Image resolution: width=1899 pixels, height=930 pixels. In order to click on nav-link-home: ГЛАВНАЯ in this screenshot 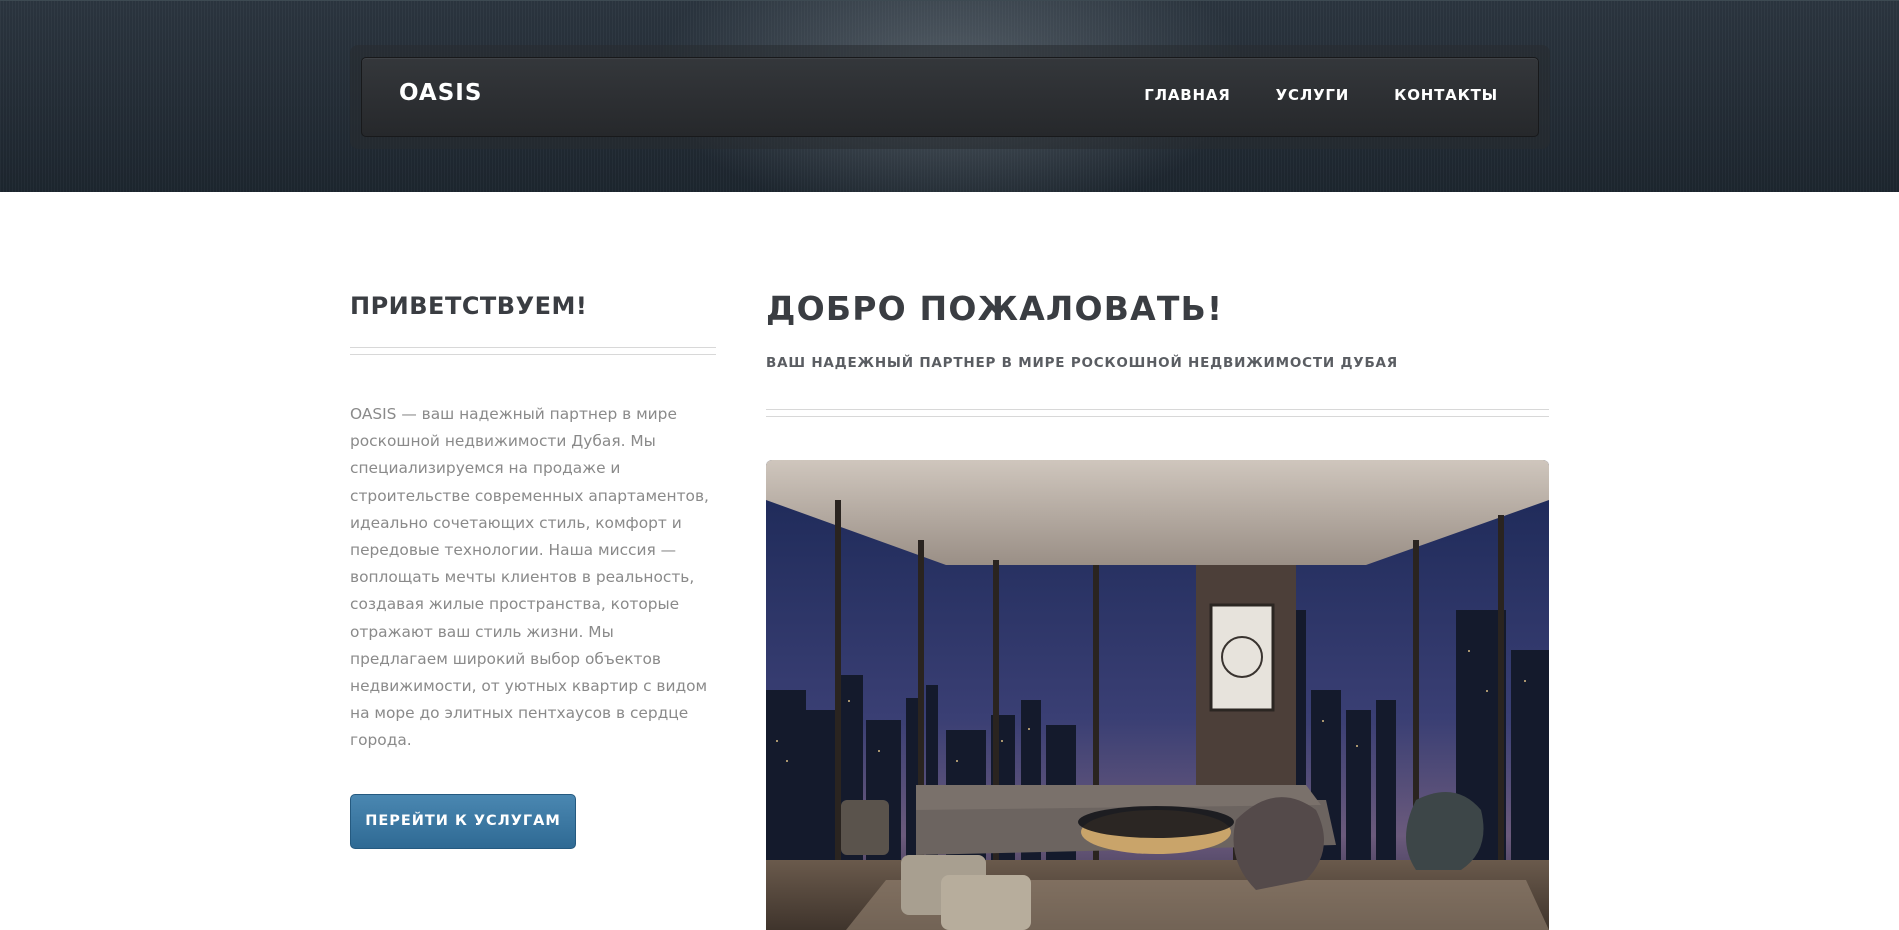, I will do `click(1187, 95)`.